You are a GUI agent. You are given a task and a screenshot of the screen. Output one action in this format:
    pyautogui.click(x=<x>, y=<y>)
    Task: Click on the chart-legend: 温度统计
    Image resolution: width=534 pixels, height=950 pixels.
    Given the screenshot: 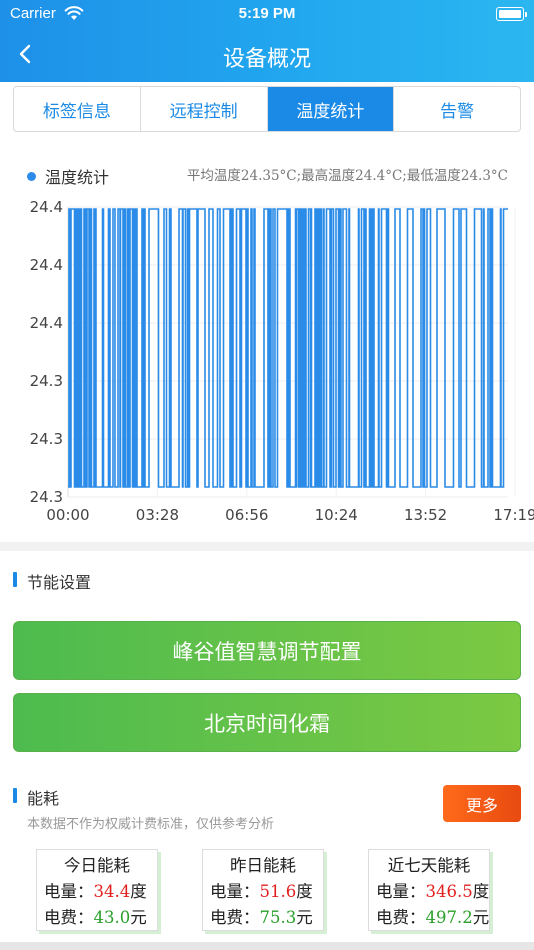 What is the action you would take?
    pyautogui.click(x=68, y=176)
    